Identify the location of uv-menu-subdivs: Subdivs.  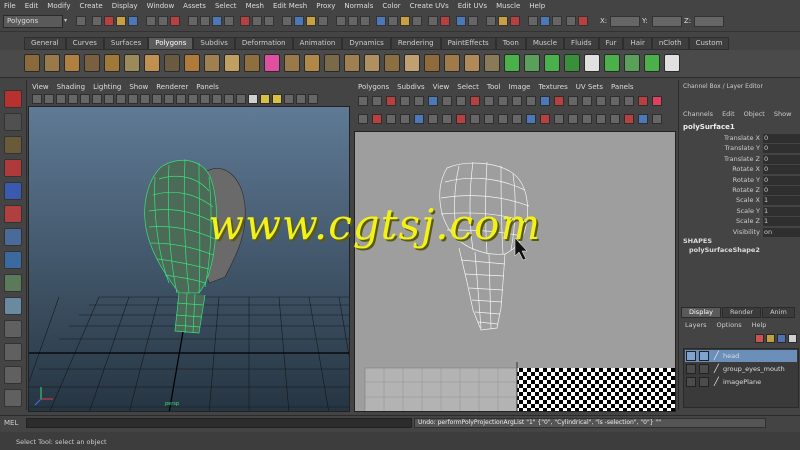
(411, 87).